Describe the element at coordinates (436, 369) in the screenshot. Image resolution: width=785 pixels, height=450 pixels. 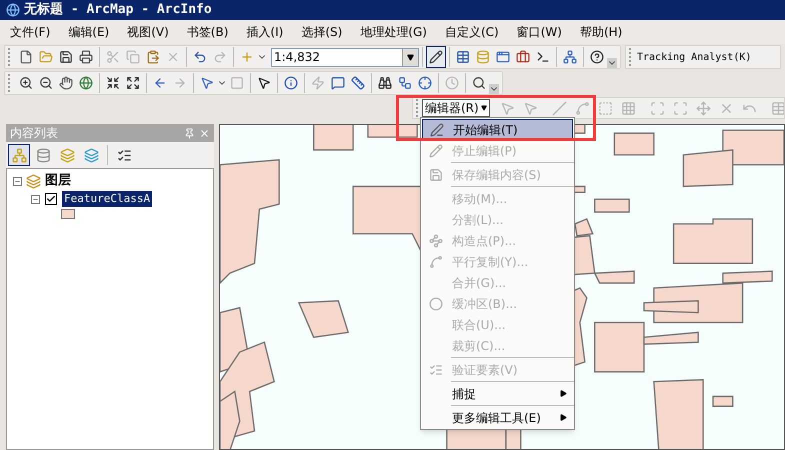
I see `check-icon` at that location.